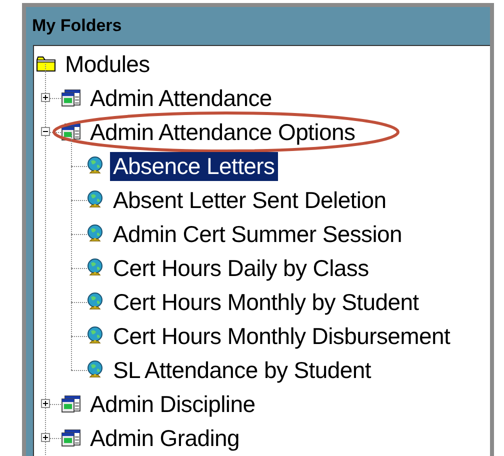 This screenshot has height=456, width=504. What do you see at coordinates (258, 234) in the screenshot?
I see `tree-item: Admin Cert Summer Session` at bounding box center [258, 234].